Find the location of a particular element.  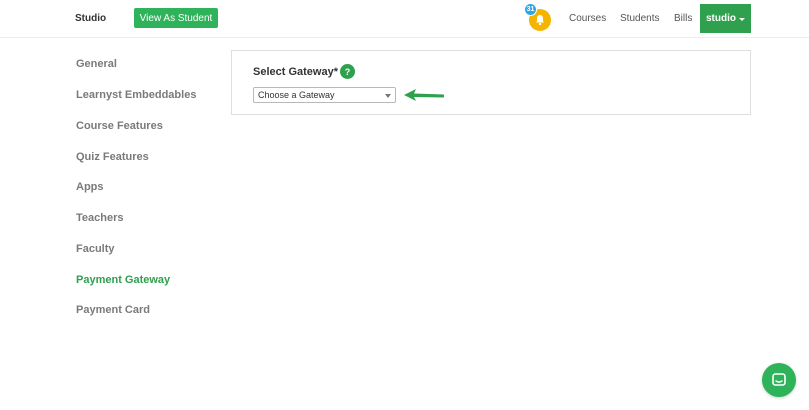

chevron-down-icon is located at coordinates (388, 96).